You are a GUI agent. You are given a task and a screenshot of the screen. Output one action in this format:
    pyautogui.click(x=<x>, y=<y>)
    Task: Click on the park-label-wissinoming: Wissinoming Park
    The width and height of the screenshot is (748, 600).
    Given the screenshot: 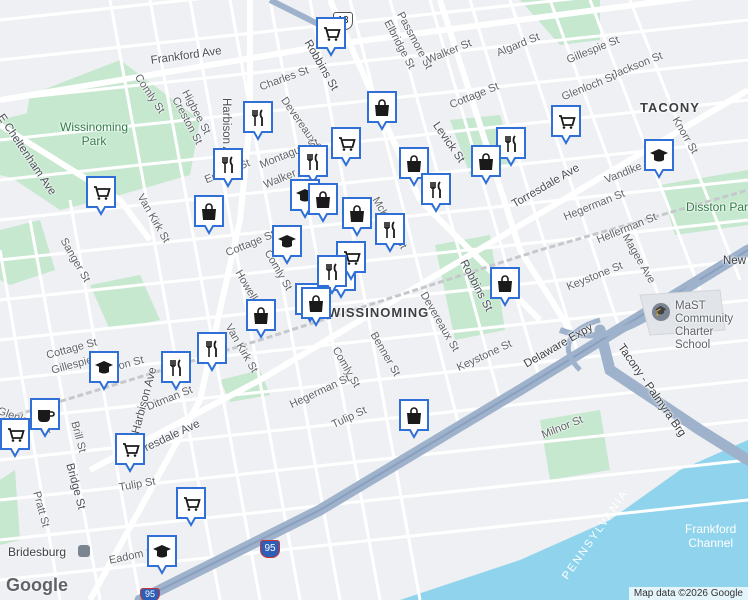 What is the action you would take?
    pyautogui.click(x=94, y=134)
    